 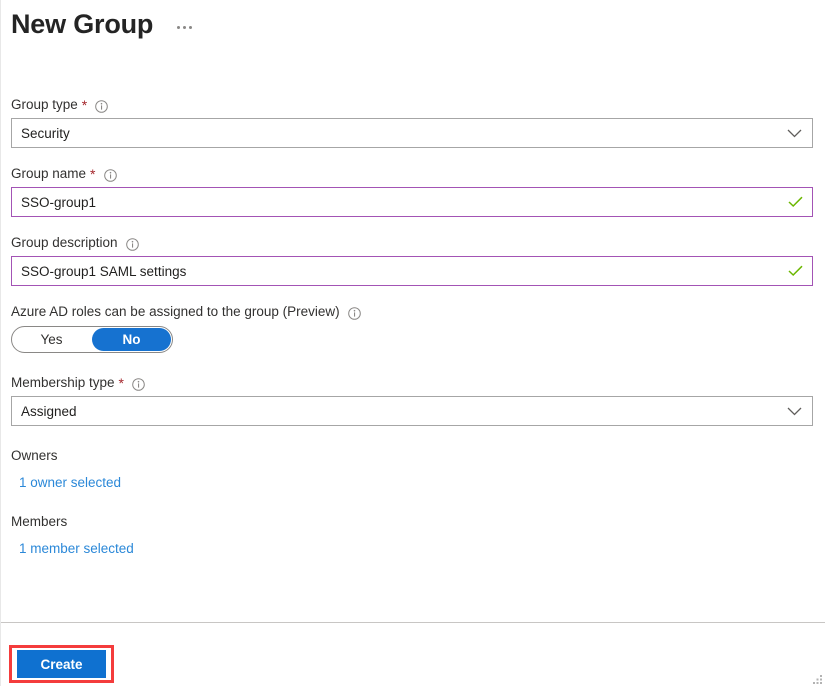 I want to click on membership-type-select, so click(x=412, y=411).